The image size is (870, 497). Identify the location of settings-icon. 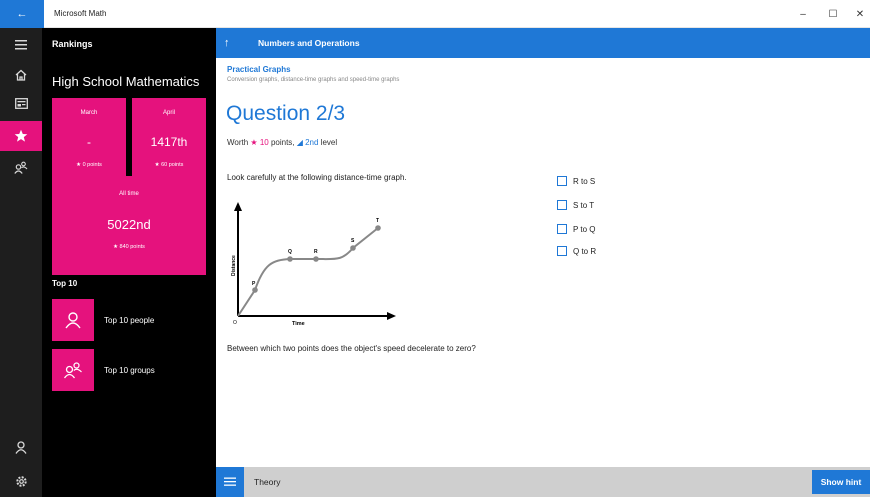
(21, 481).